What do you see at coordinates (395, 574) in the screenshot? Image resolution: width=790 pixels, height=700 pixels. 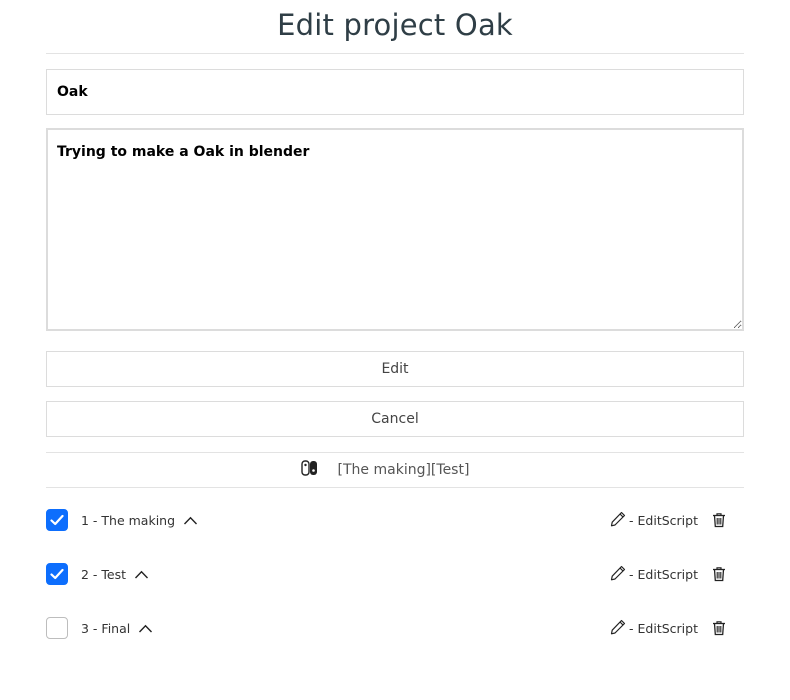 I see `step-row: 2 - Test - EditScript` at bounding box center [395, 574].